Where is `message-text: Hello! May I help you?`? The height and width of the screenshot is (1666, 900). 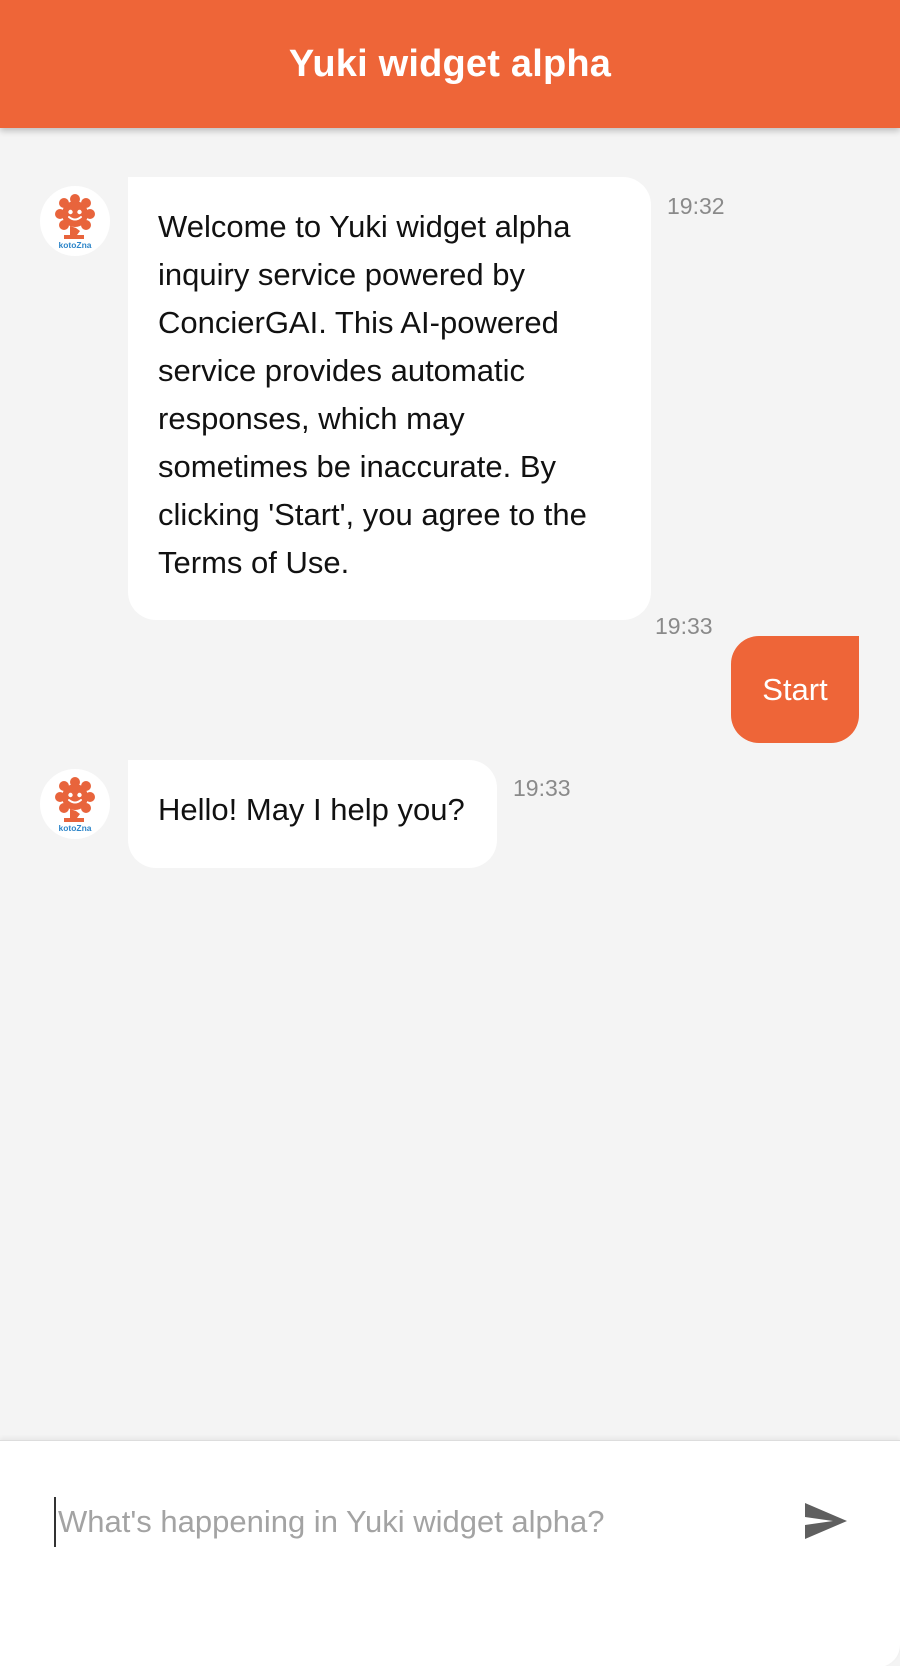
message-text: Hello! May I help you? is located at coordinates (311, 809).